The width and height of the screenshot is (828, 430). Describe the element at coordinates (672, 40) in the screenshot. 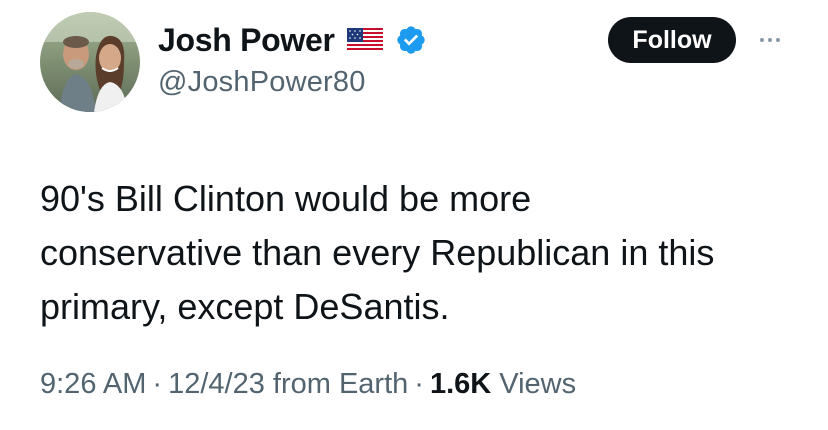

I see `follow-button: Follow` at that location.